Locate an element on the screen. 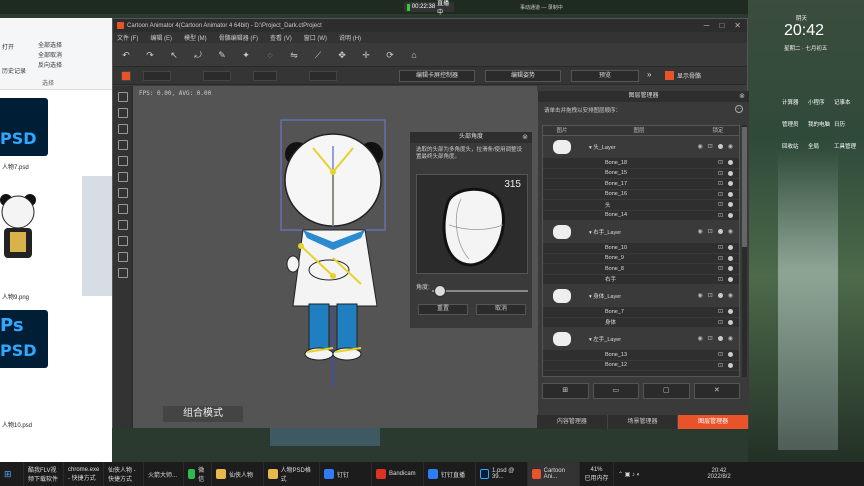 The width and height of the screenshot is (864, 486). taskbar-item-9: 钉钉直播 is located at coordinates (450, 474).